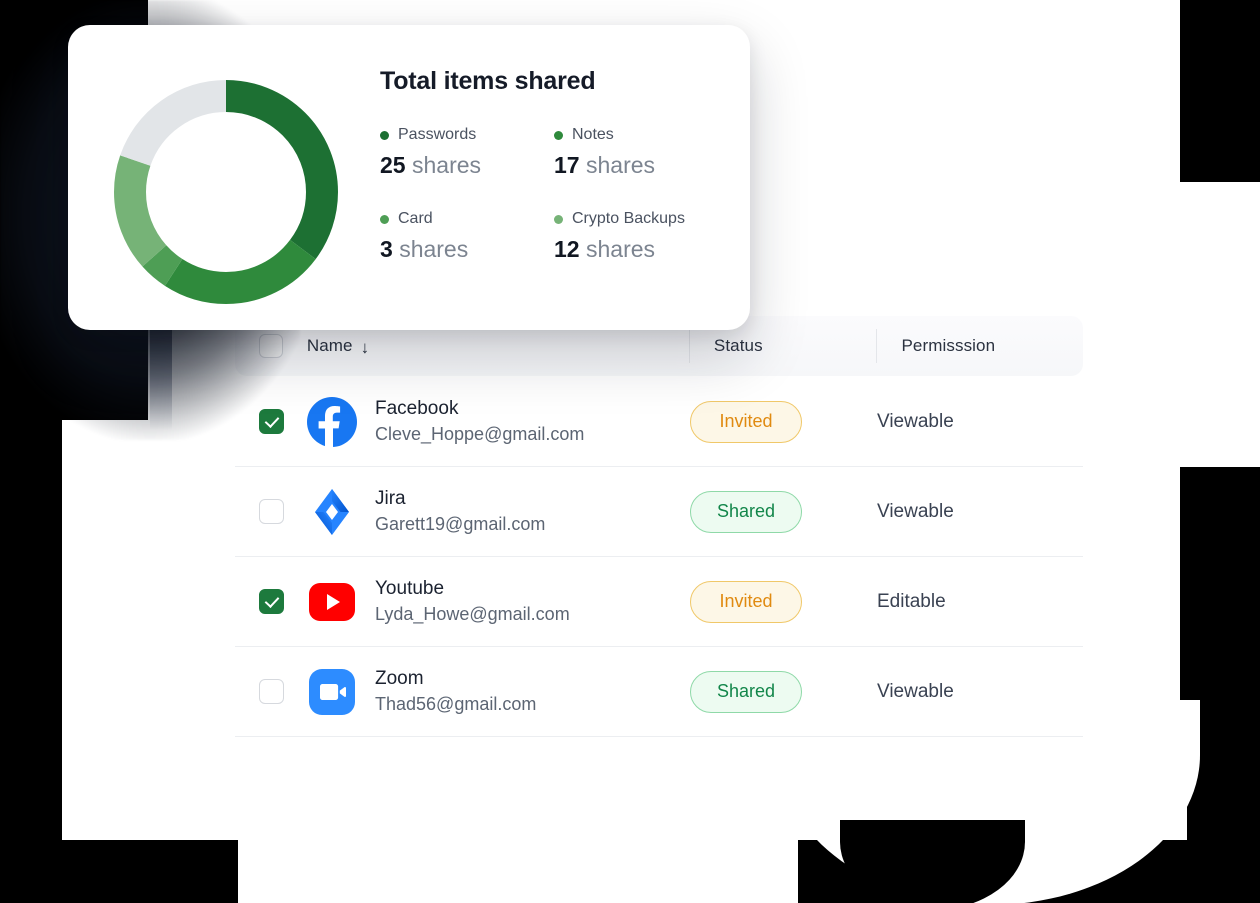  I want to click on background-plate-tail, so click(518, 864).